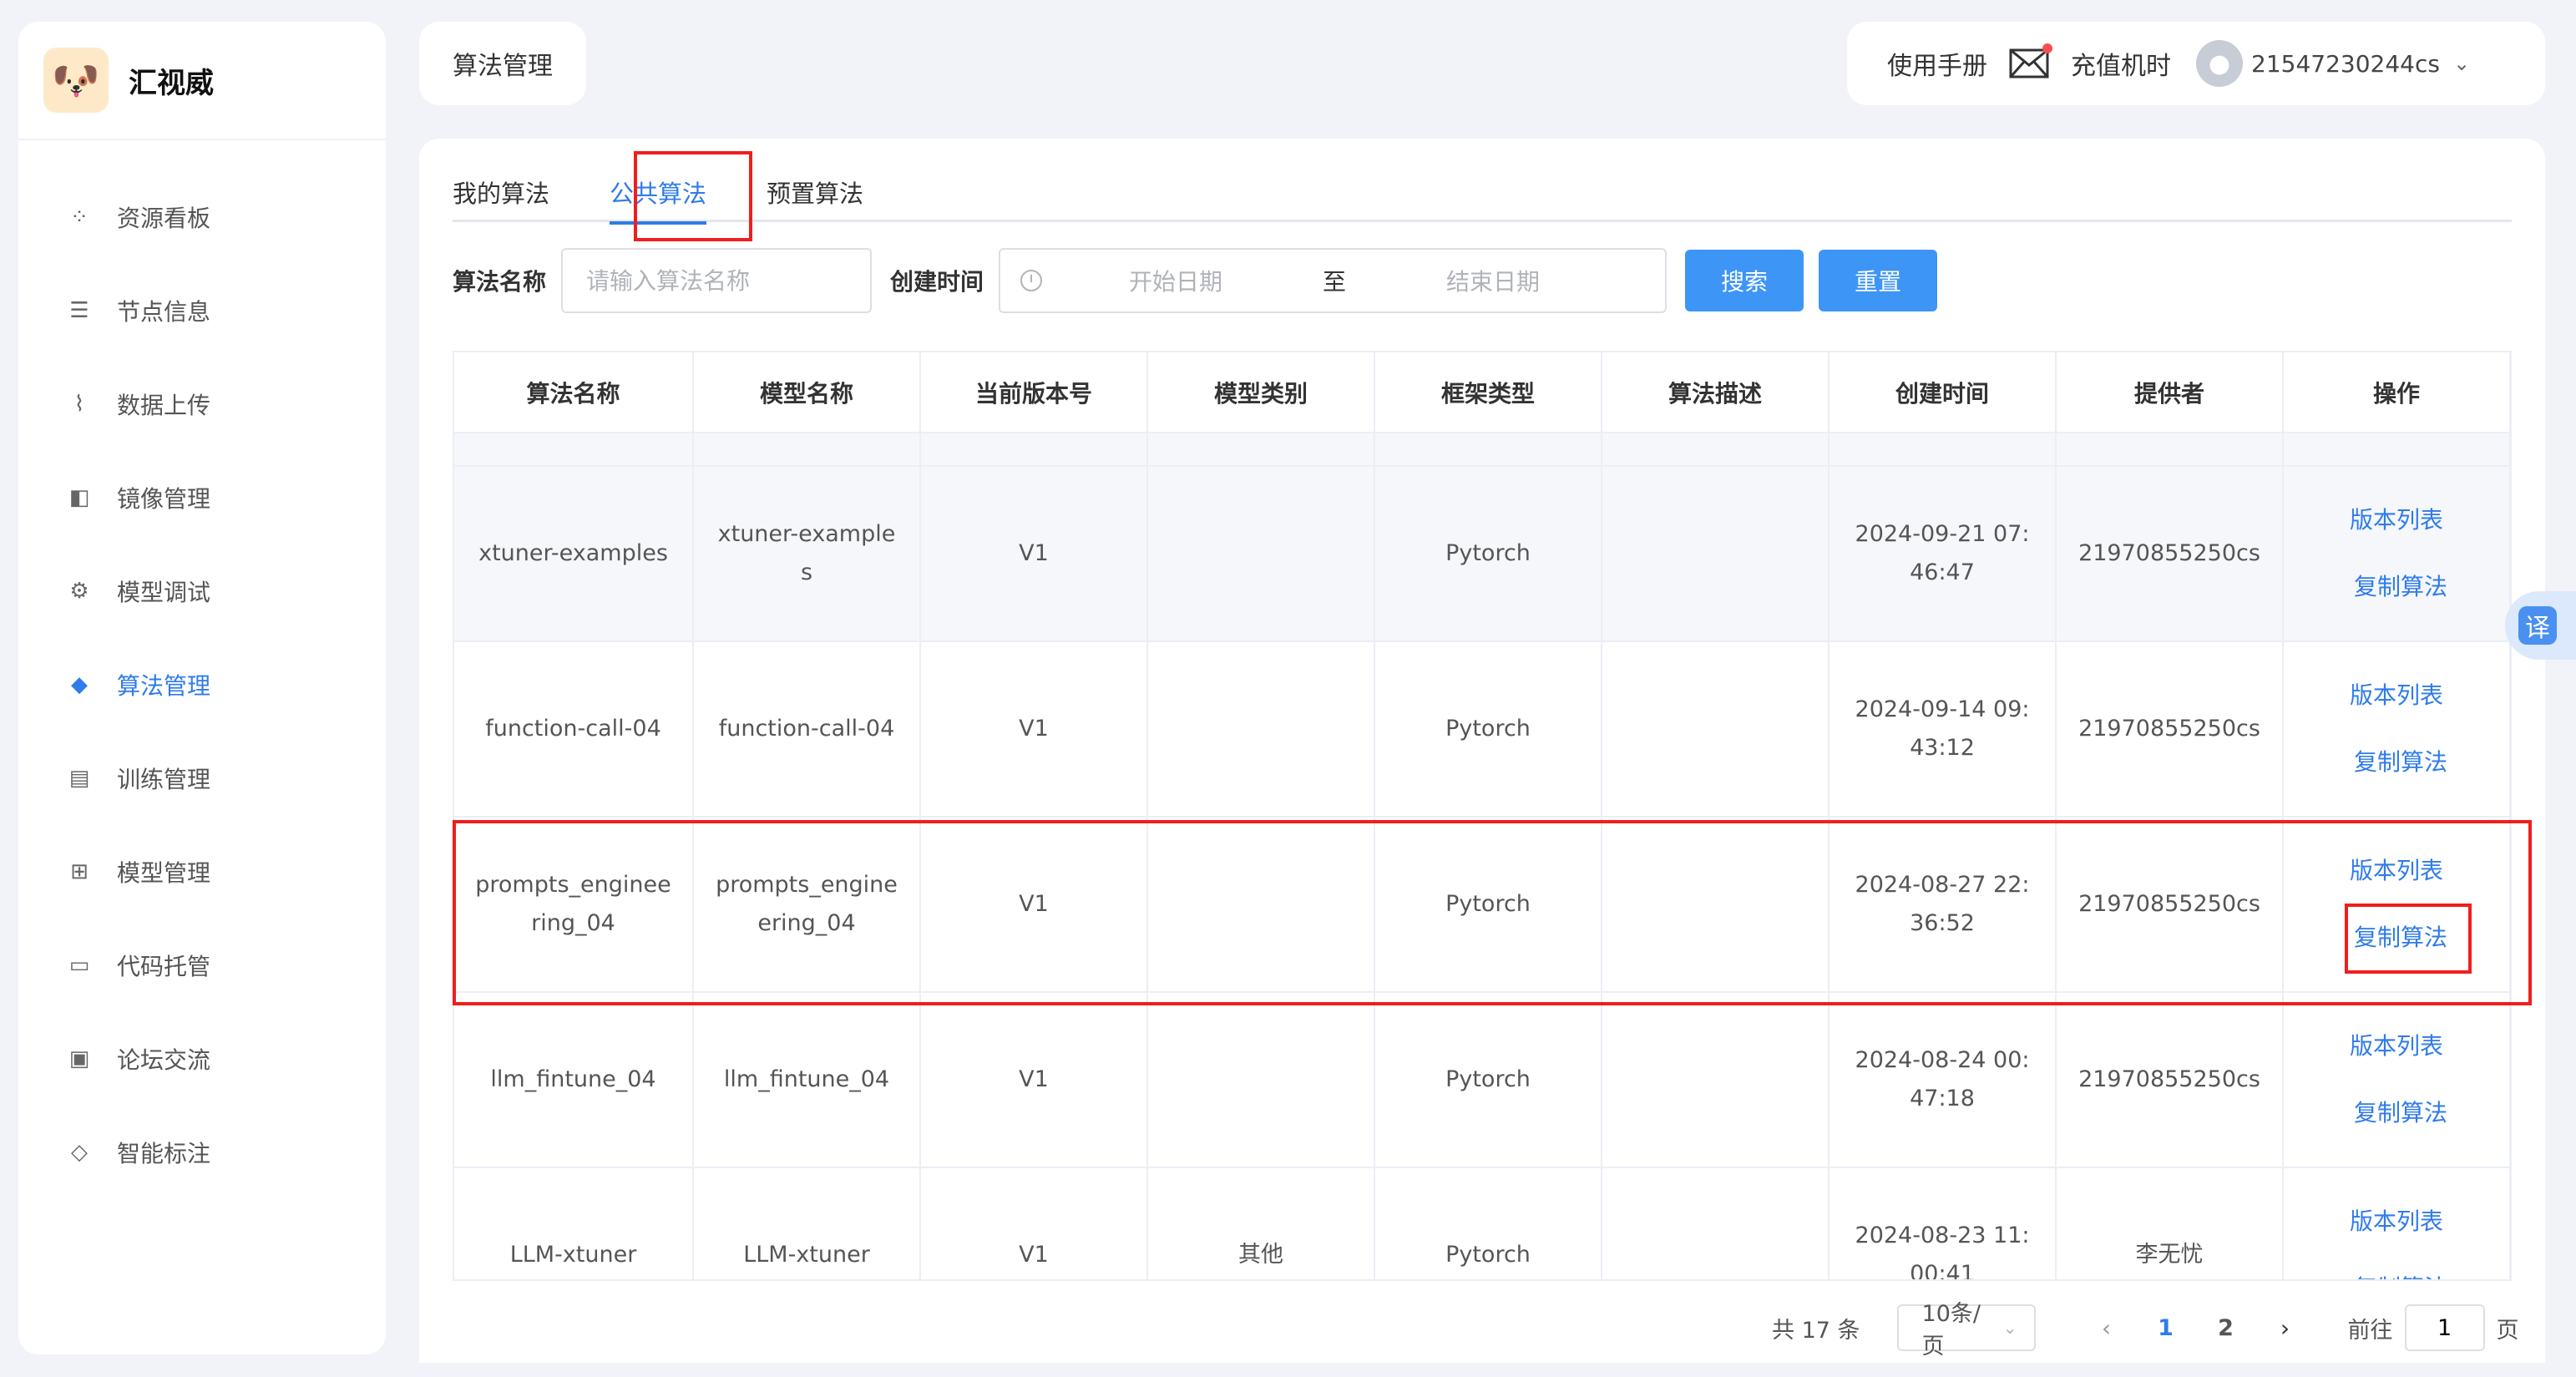 This screenshot has height=1377, width=2576. I want to click on cube-icon: ◆, so click(79, 684).